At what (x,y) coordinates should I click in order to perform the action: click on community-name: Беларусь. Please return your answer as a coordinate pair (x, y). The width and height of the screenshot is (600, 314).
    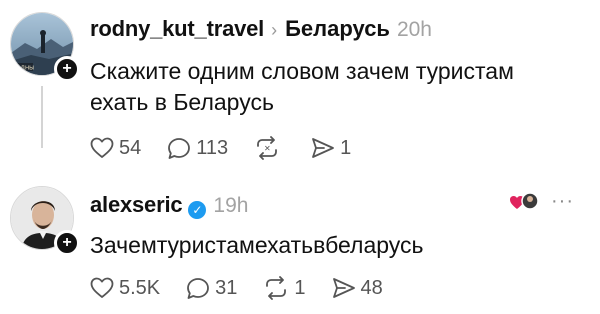
    Looking at the image, I should click on (337, 29).